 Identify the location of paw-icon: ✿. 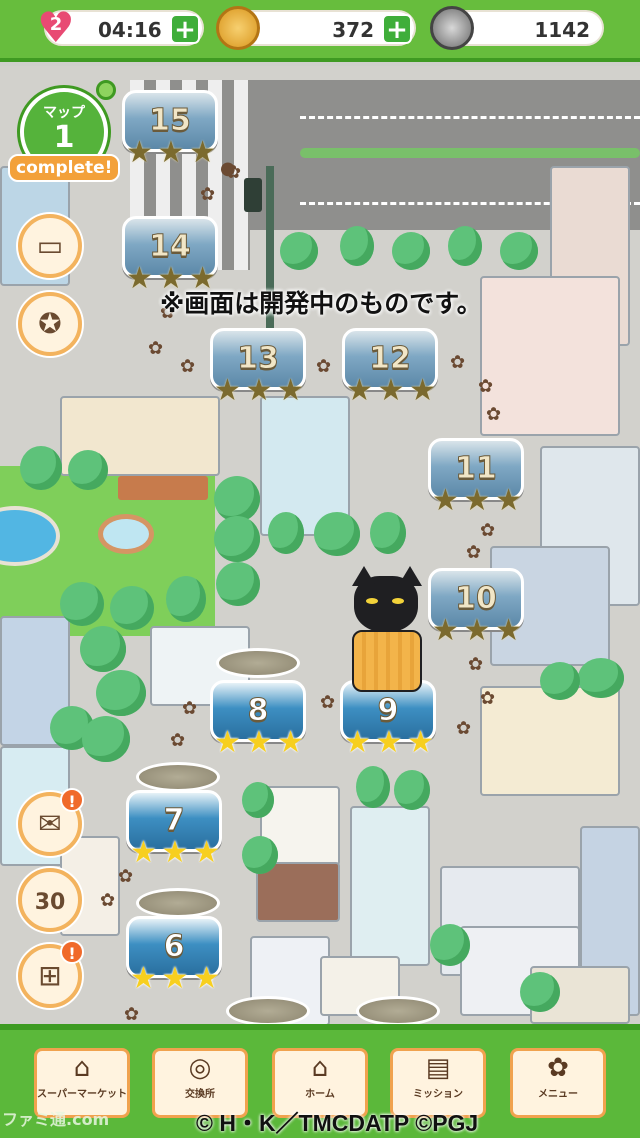
(558, 1068).